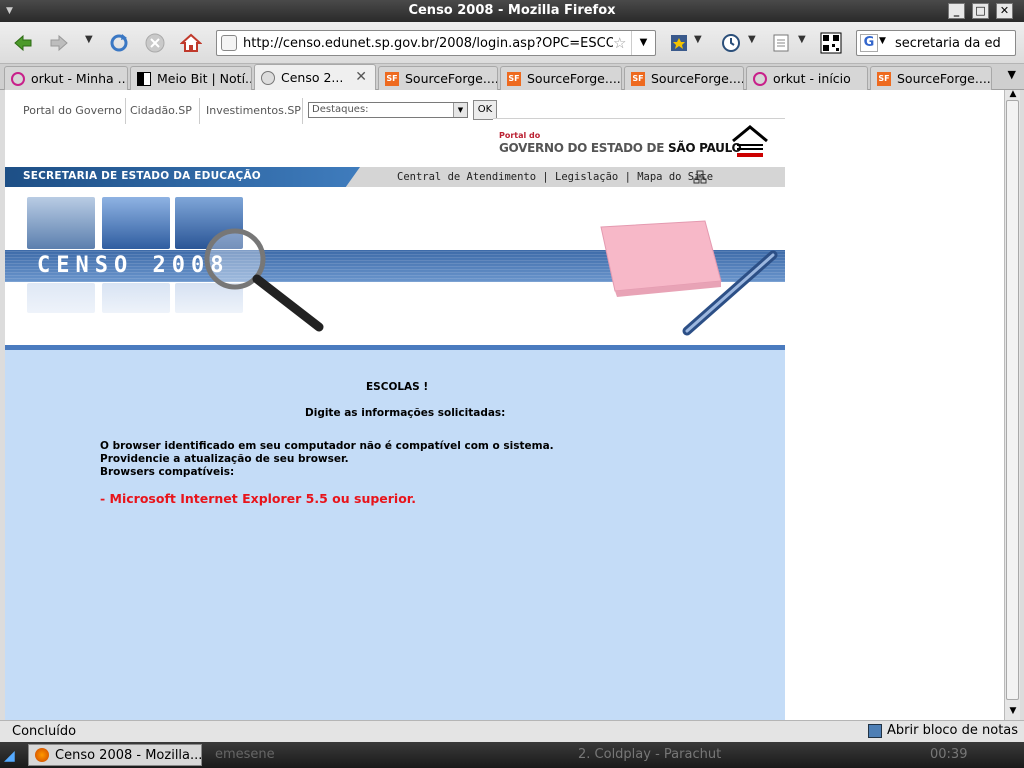  What do you see at coordinates (72, 110) in the screenshot?
I see `link-portal-governo: Portal do Governo` at bounding box center [72, 110].